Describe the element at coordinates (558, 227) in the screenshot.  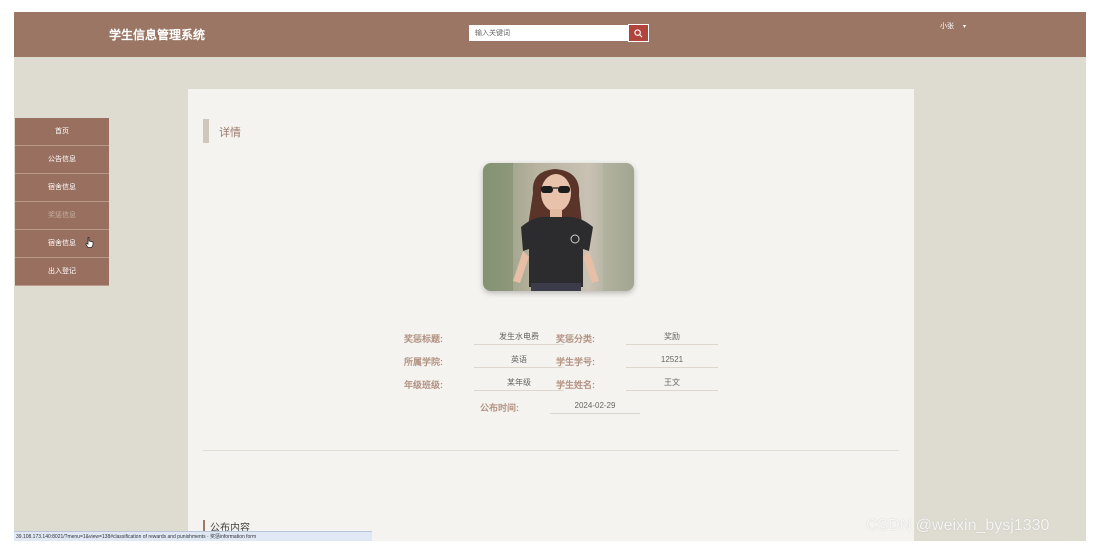
I see `student-photo` at that location.